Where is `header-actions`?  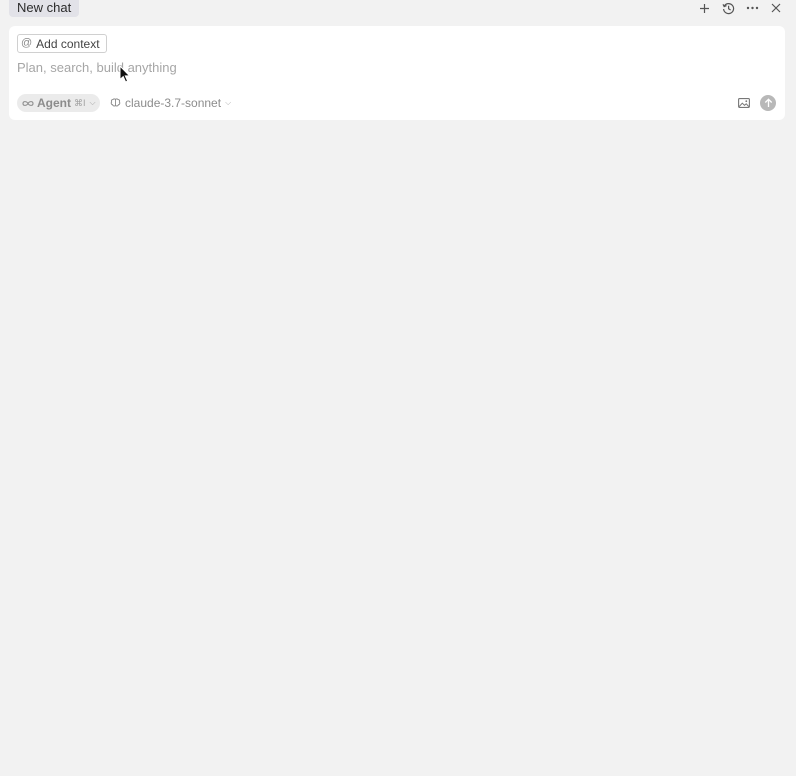
header-actions is located at coordinates (740, 8).